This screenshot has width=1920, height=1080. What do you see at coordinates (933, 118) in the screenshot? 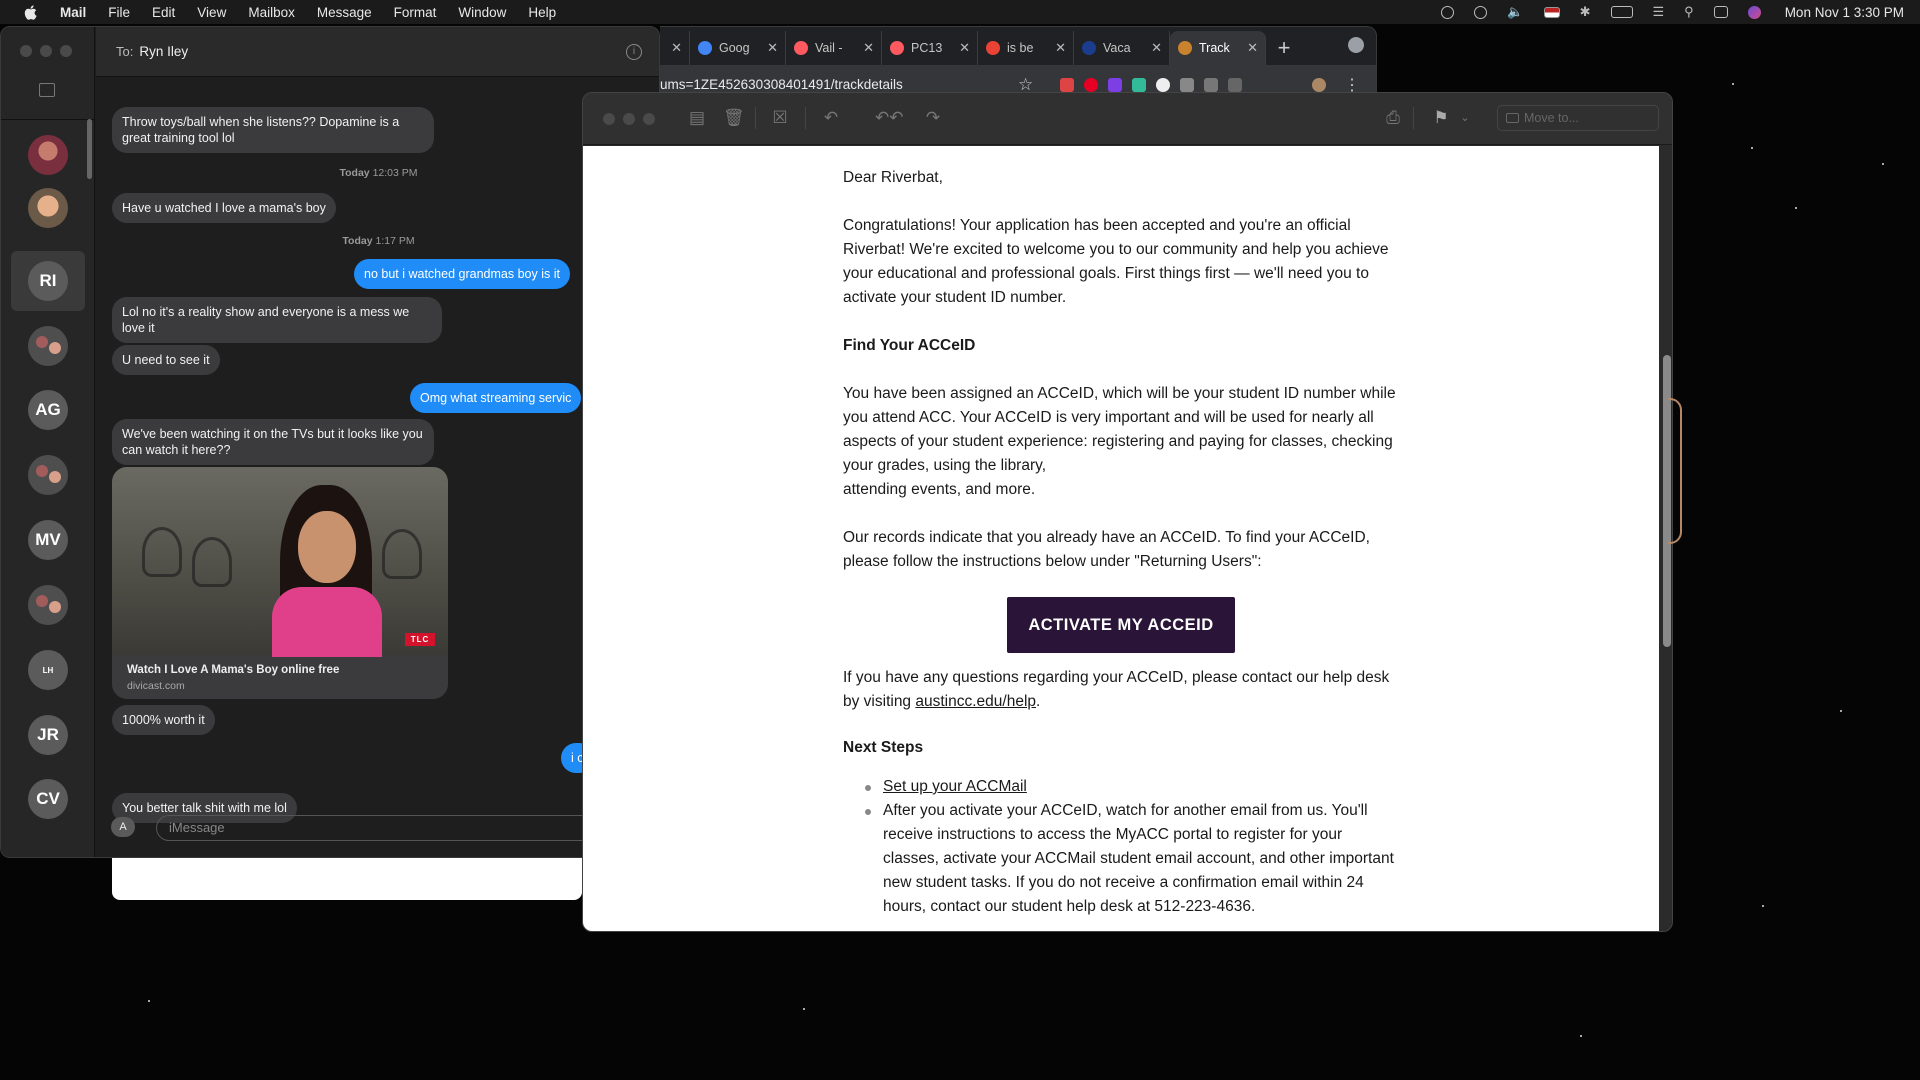
I see `forward-icon: ↷` at bounding box center [933, 118].